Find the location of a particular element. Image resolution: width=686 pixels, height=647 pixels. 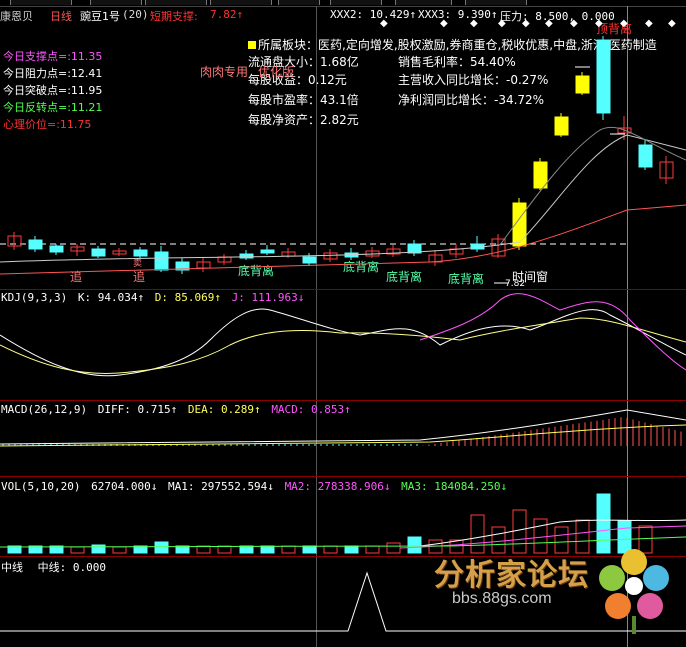

kdj-j-line is located at coordinates (552, 332).